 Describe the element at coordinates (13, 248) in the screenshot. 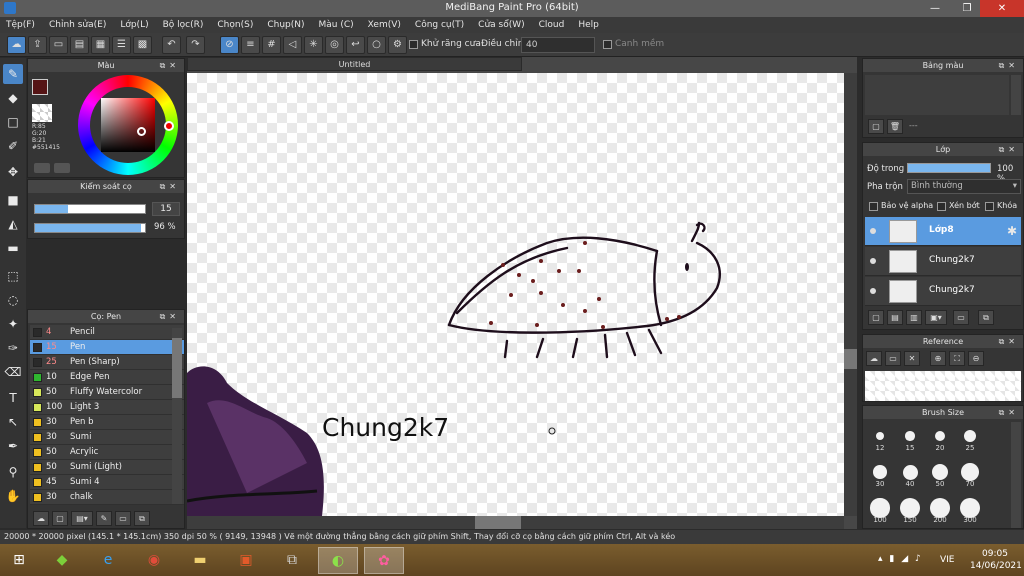

I see `gradient-tool-icon: ▬` at that location.